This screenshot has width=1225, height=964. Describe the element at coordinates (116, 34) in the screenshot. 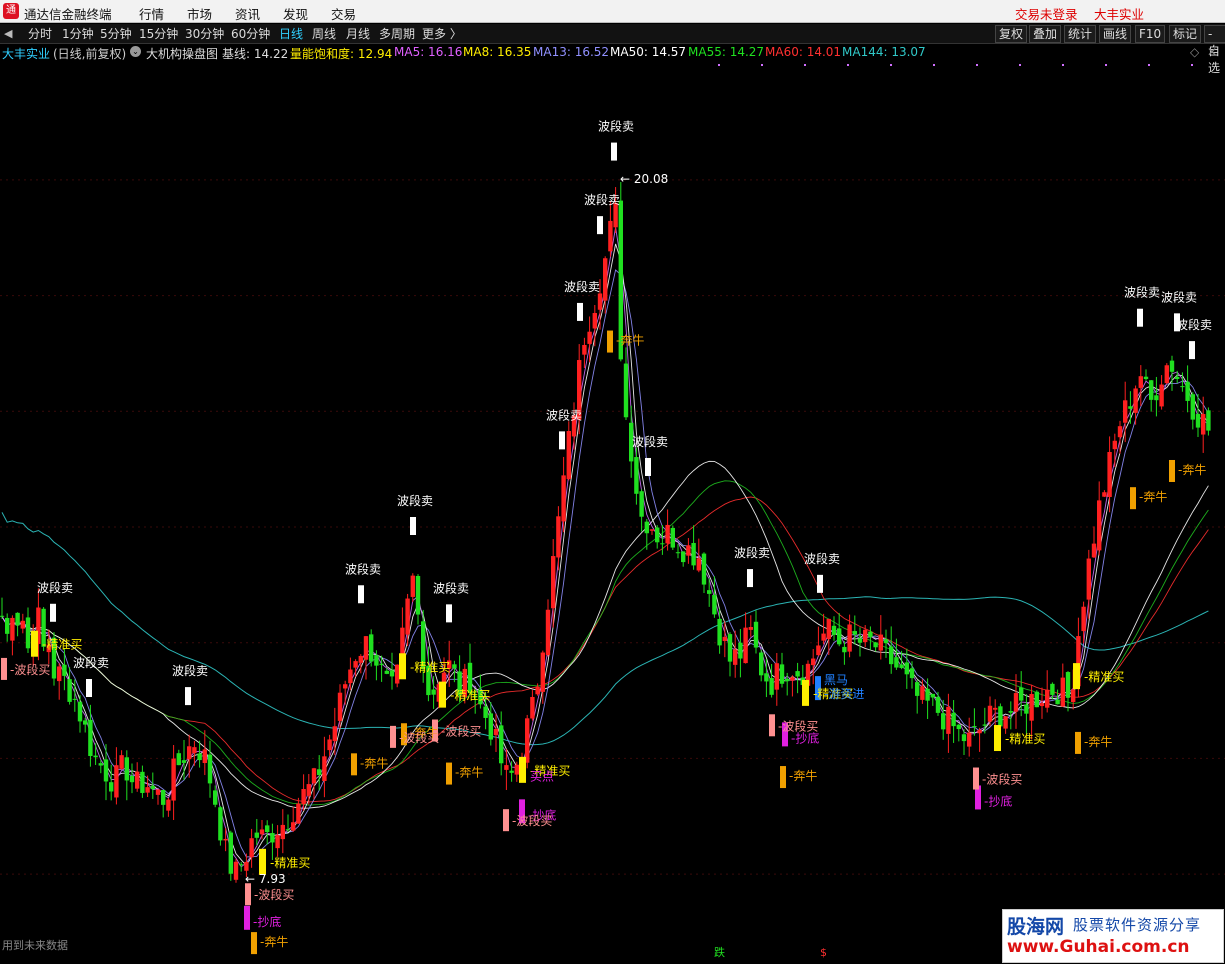

I see `period-5min: 5分钟` at that location.